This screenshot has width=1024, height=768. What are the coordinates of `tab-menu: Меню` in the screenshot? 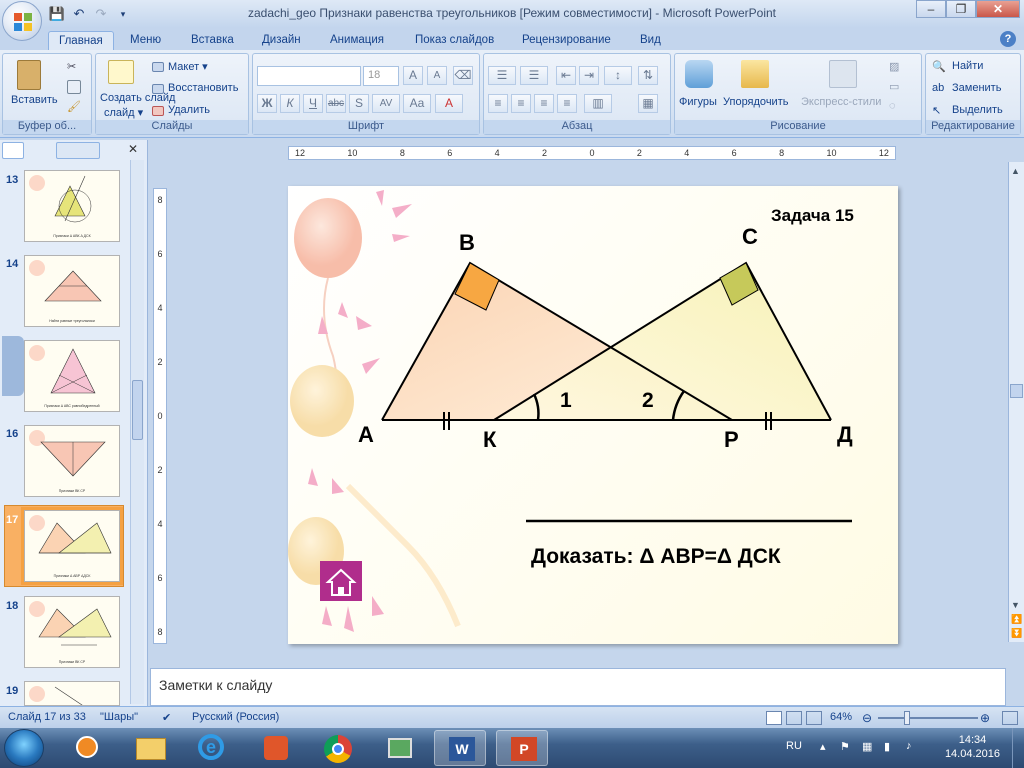 It's located at (145, 40).